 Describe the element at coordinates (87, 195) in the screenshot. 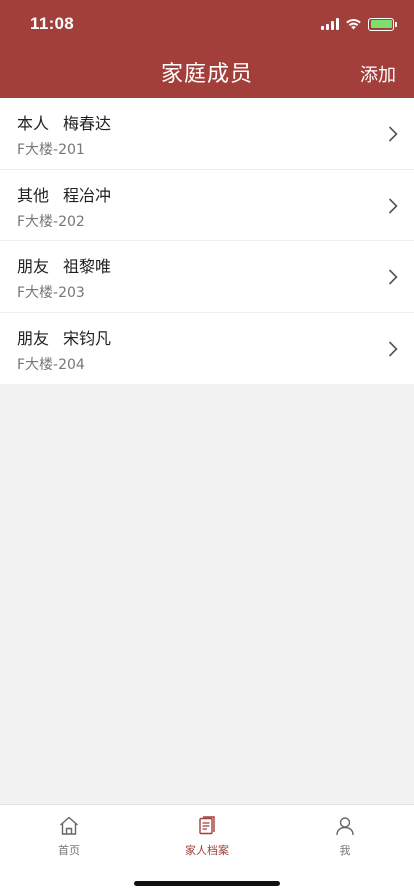

I see `member-name: 程冶冲` at that location.